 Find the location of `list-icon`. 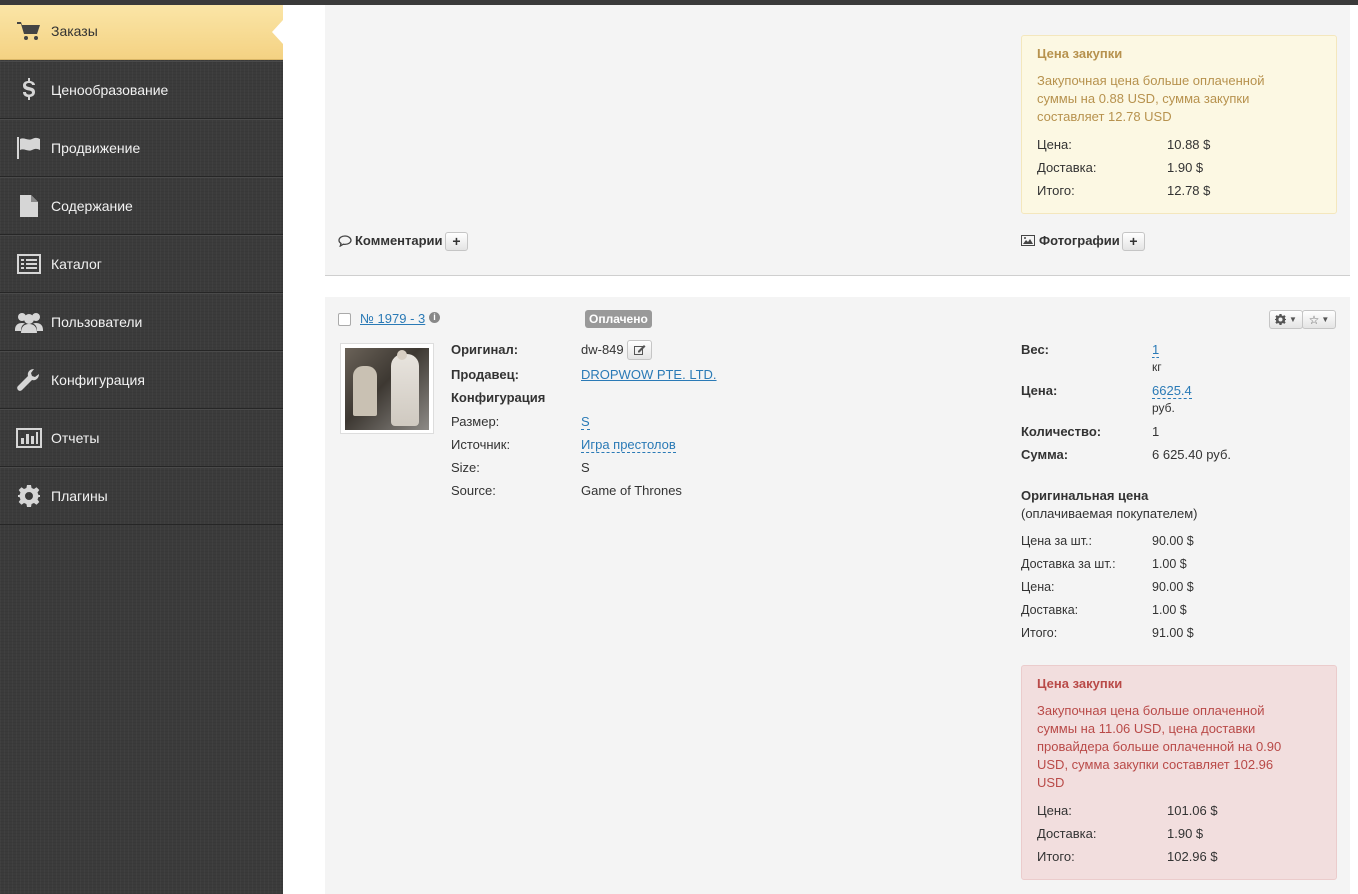

list-icon is located at coordinates (29, 264).